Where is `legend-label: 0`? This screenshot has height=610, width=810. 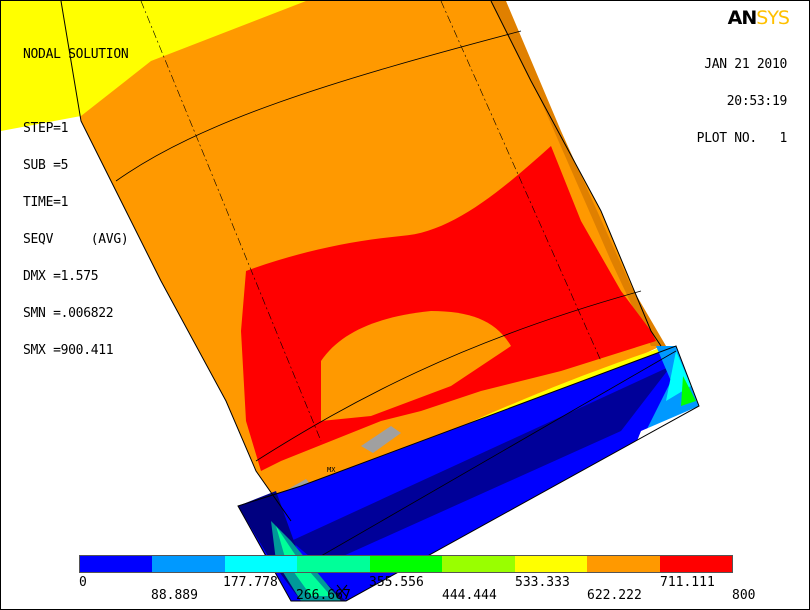 legend-label: 0 is located at coordinates (83, 582).